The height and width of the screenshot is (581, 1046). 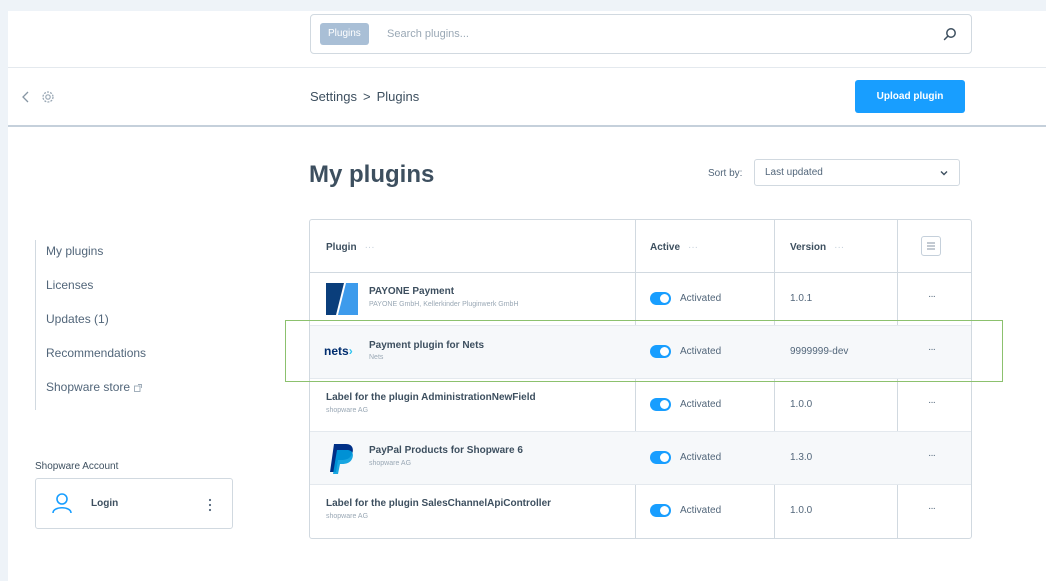 I want to click on list-icon, so click(x=931, y=246).